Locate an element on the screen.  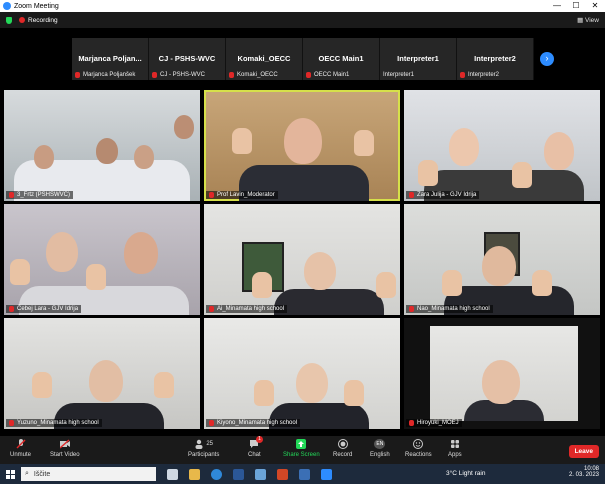
view-label: View is located at coordinates (592, 20).